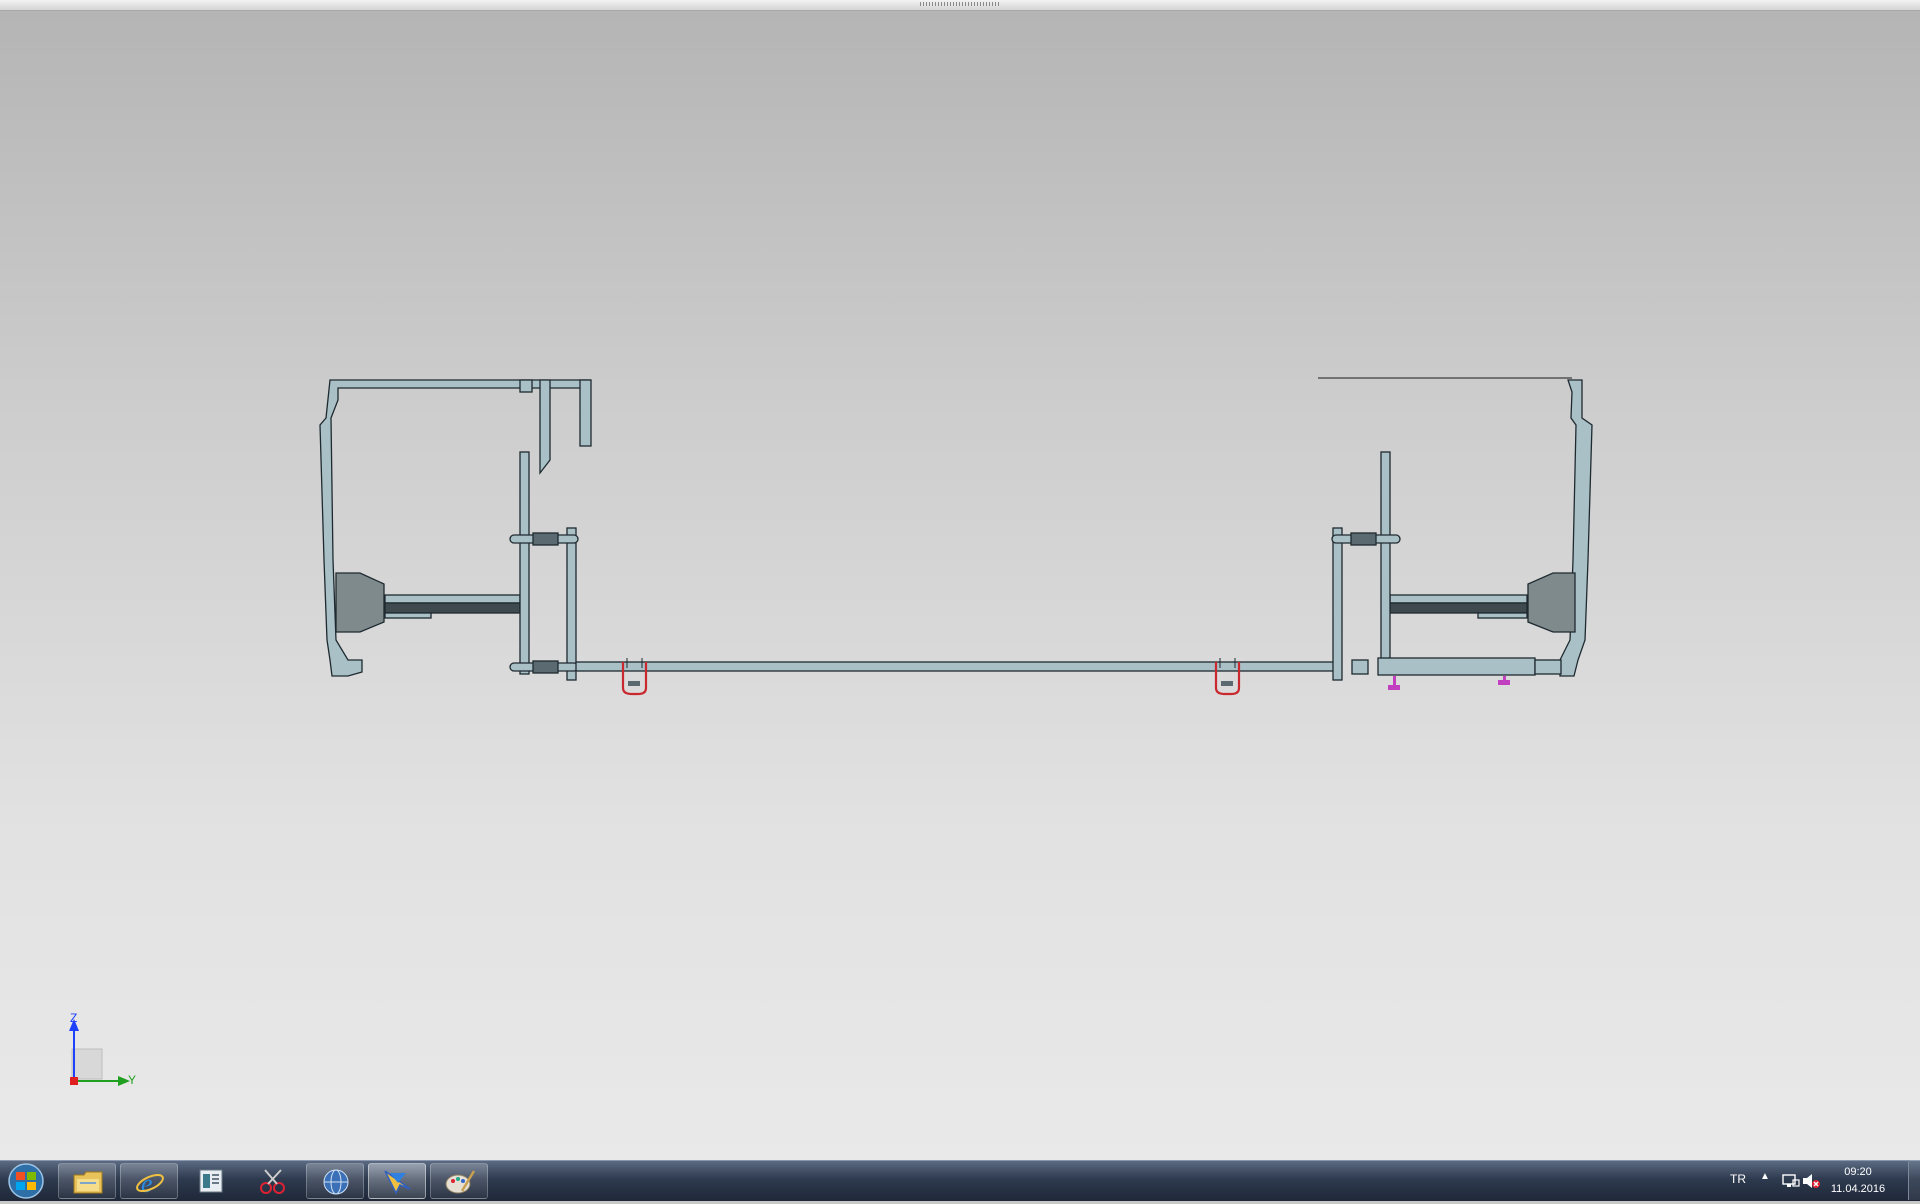  I want to click on taskbar-windows-explorer, so click(87, 1181).